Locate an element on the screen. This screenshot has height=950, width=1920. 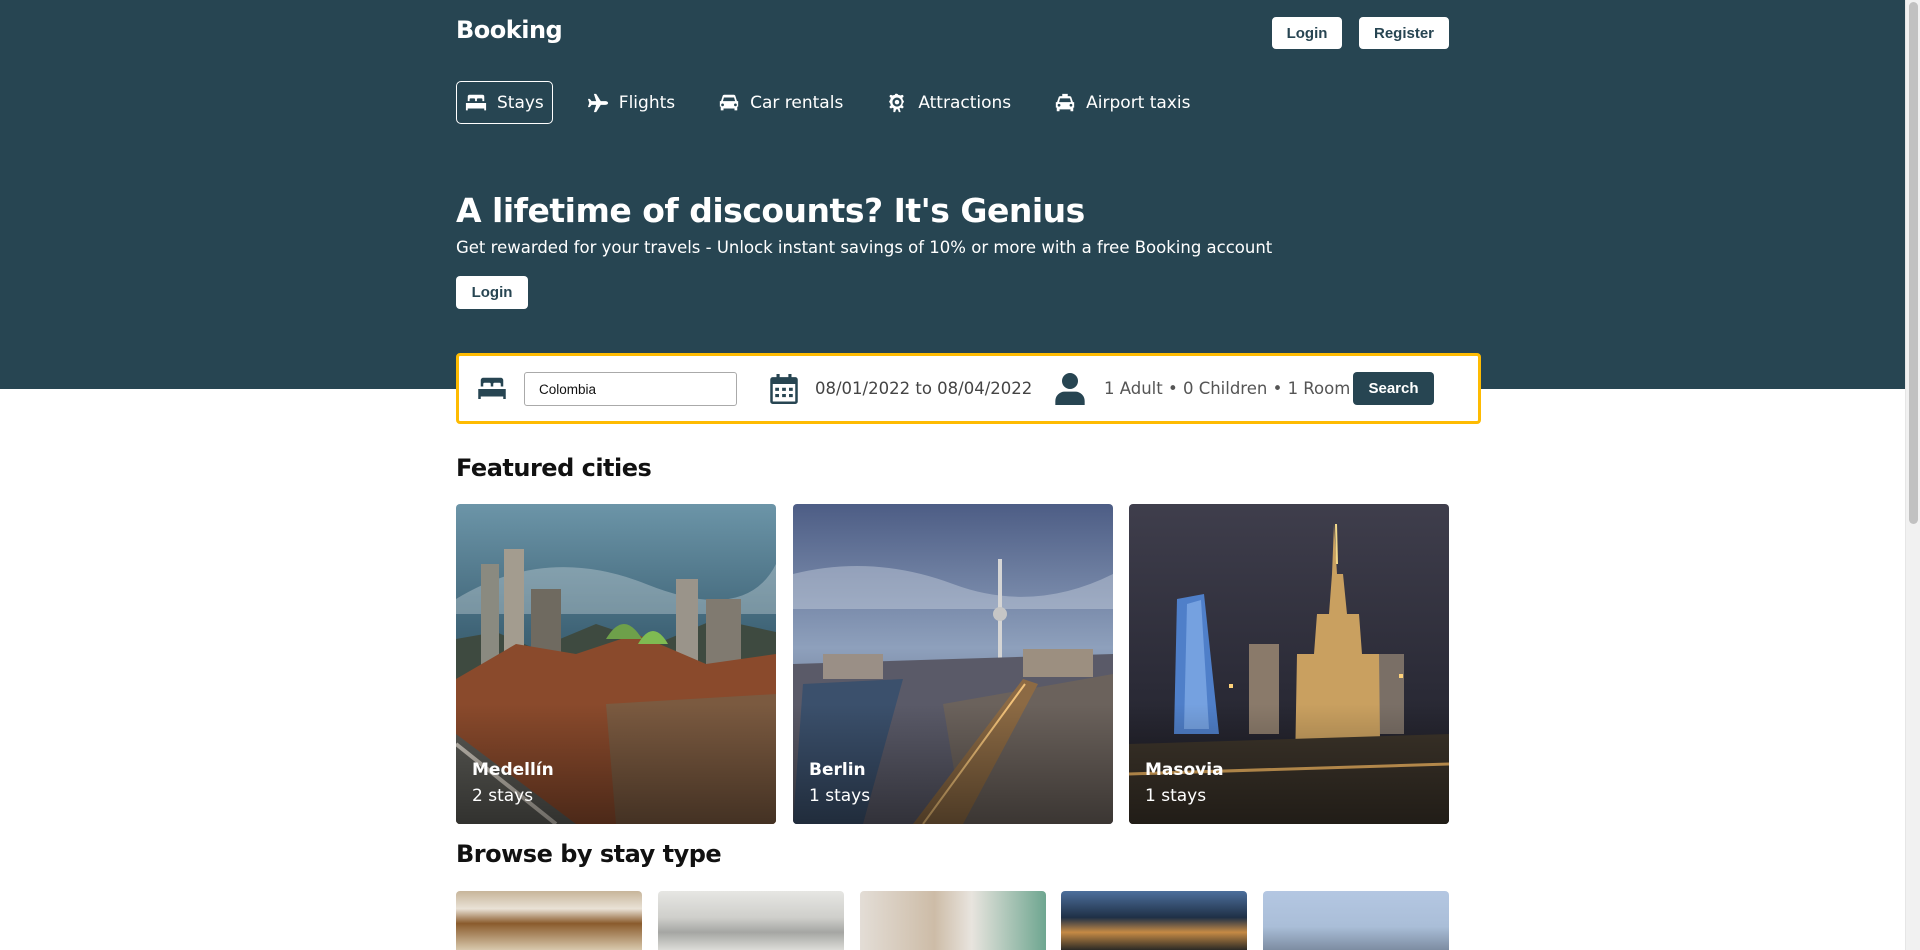
city-card-masovia: Masovia 1 stays is located at coordinates (1289, 664).